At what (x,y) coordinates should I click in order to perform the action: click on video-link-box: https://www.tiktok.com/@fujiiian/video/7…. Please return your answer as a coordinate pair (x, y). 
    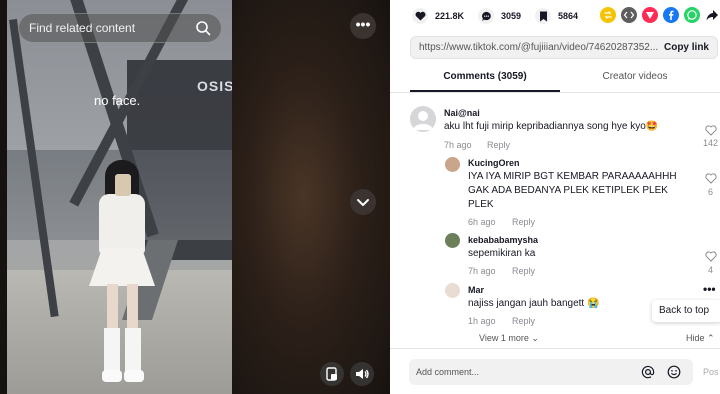
    Looking at the image, I should click on (564, 47).